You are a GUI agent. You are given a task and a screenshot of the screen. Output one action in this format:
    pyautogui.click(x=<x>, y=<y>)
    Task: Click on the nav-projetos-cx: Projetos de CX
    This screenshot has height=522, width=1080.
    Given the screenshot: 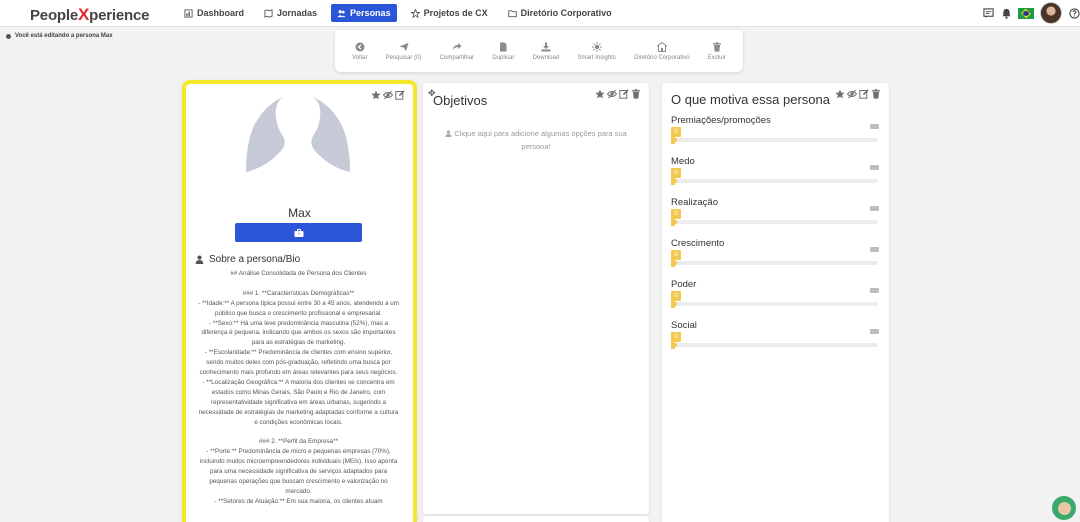 What is the action you would take?
    pyautogui.click(x=449, y=13)
    